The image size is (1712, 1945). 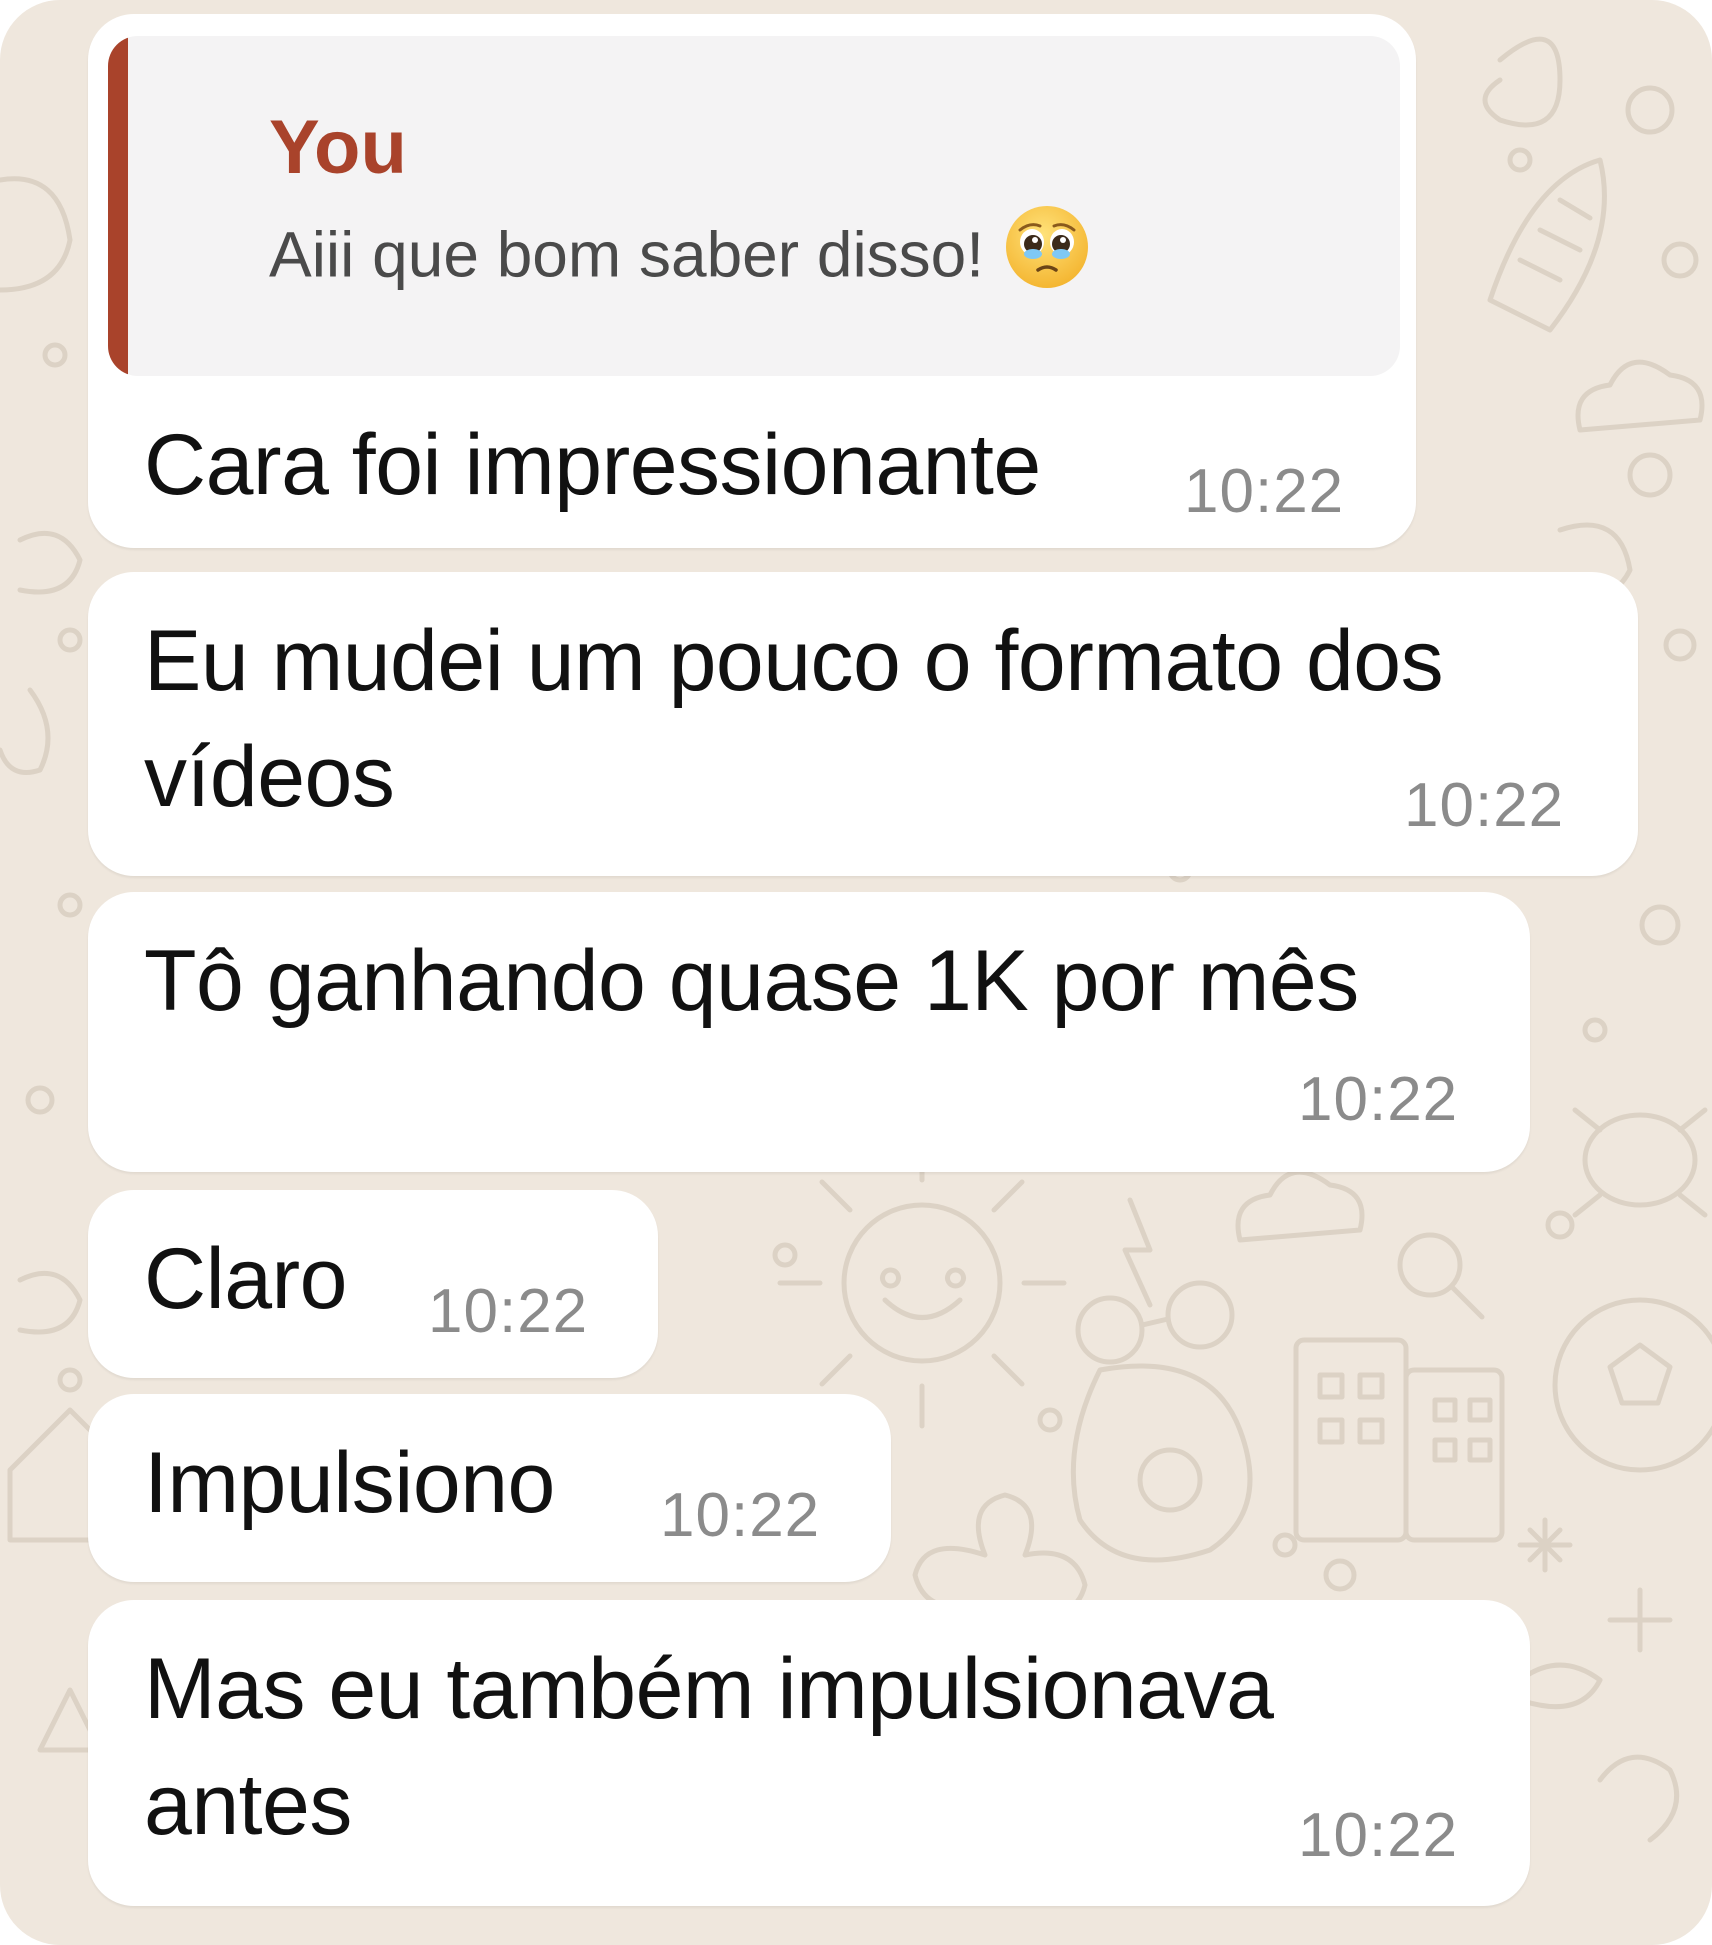 I want to click on message-bubble: Claro 10:22, so click(x=373, y=1284).